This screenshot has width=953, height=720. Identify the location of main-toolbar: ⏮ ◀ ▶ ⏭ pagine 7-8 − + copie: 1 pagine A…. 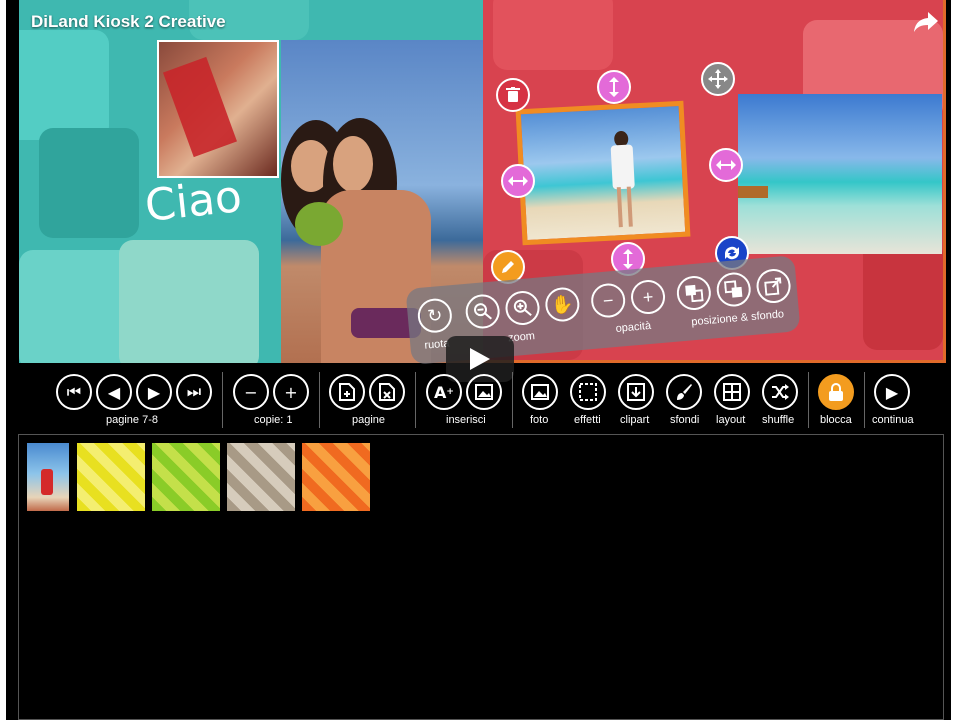
(478, 400).